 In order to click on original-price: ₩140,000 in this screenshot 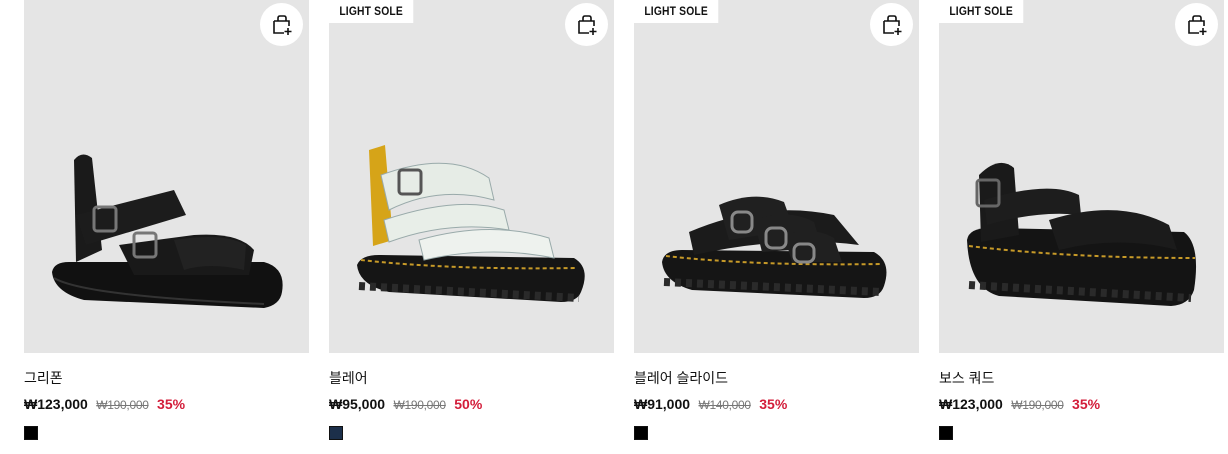, I will do `click(725, 405)`.